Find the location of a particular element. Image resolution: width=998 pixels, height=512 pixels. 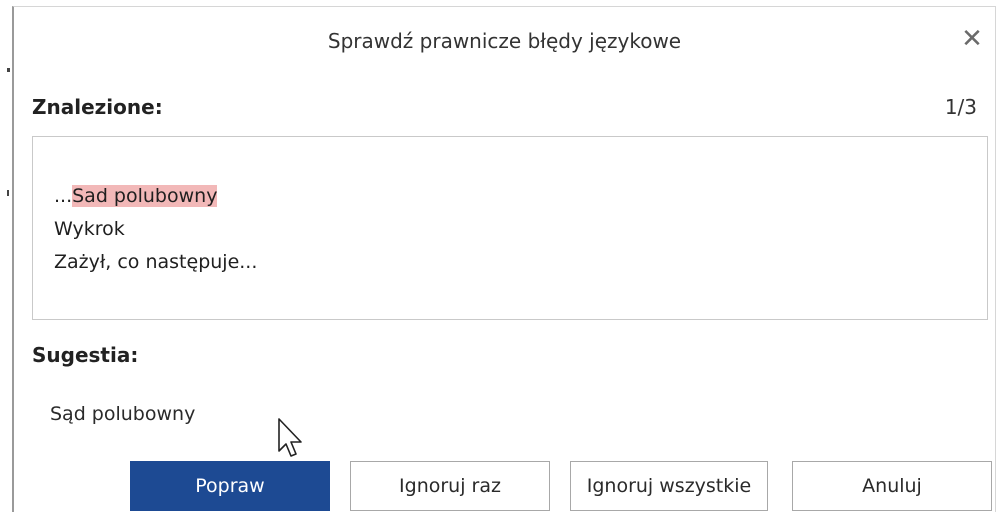

ignore-once-button: Ignoruj raz is located at coordinates (450, 486).